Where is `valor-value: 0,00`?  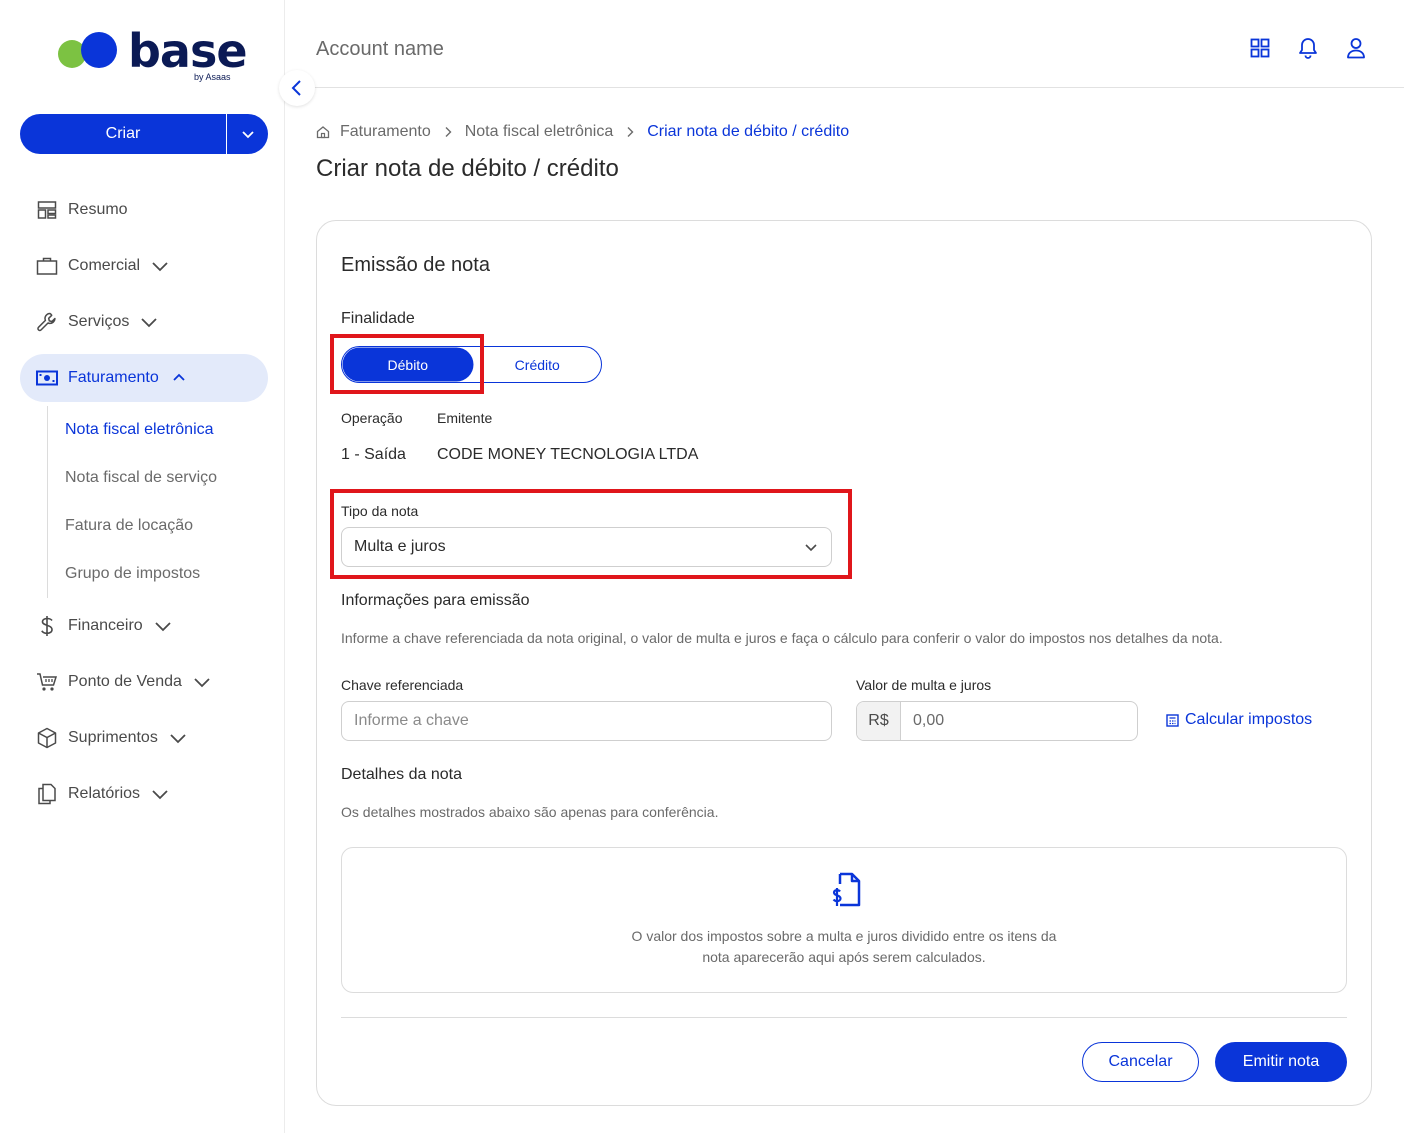
valor-value: 0,00 is located at coordinates (929, 720).